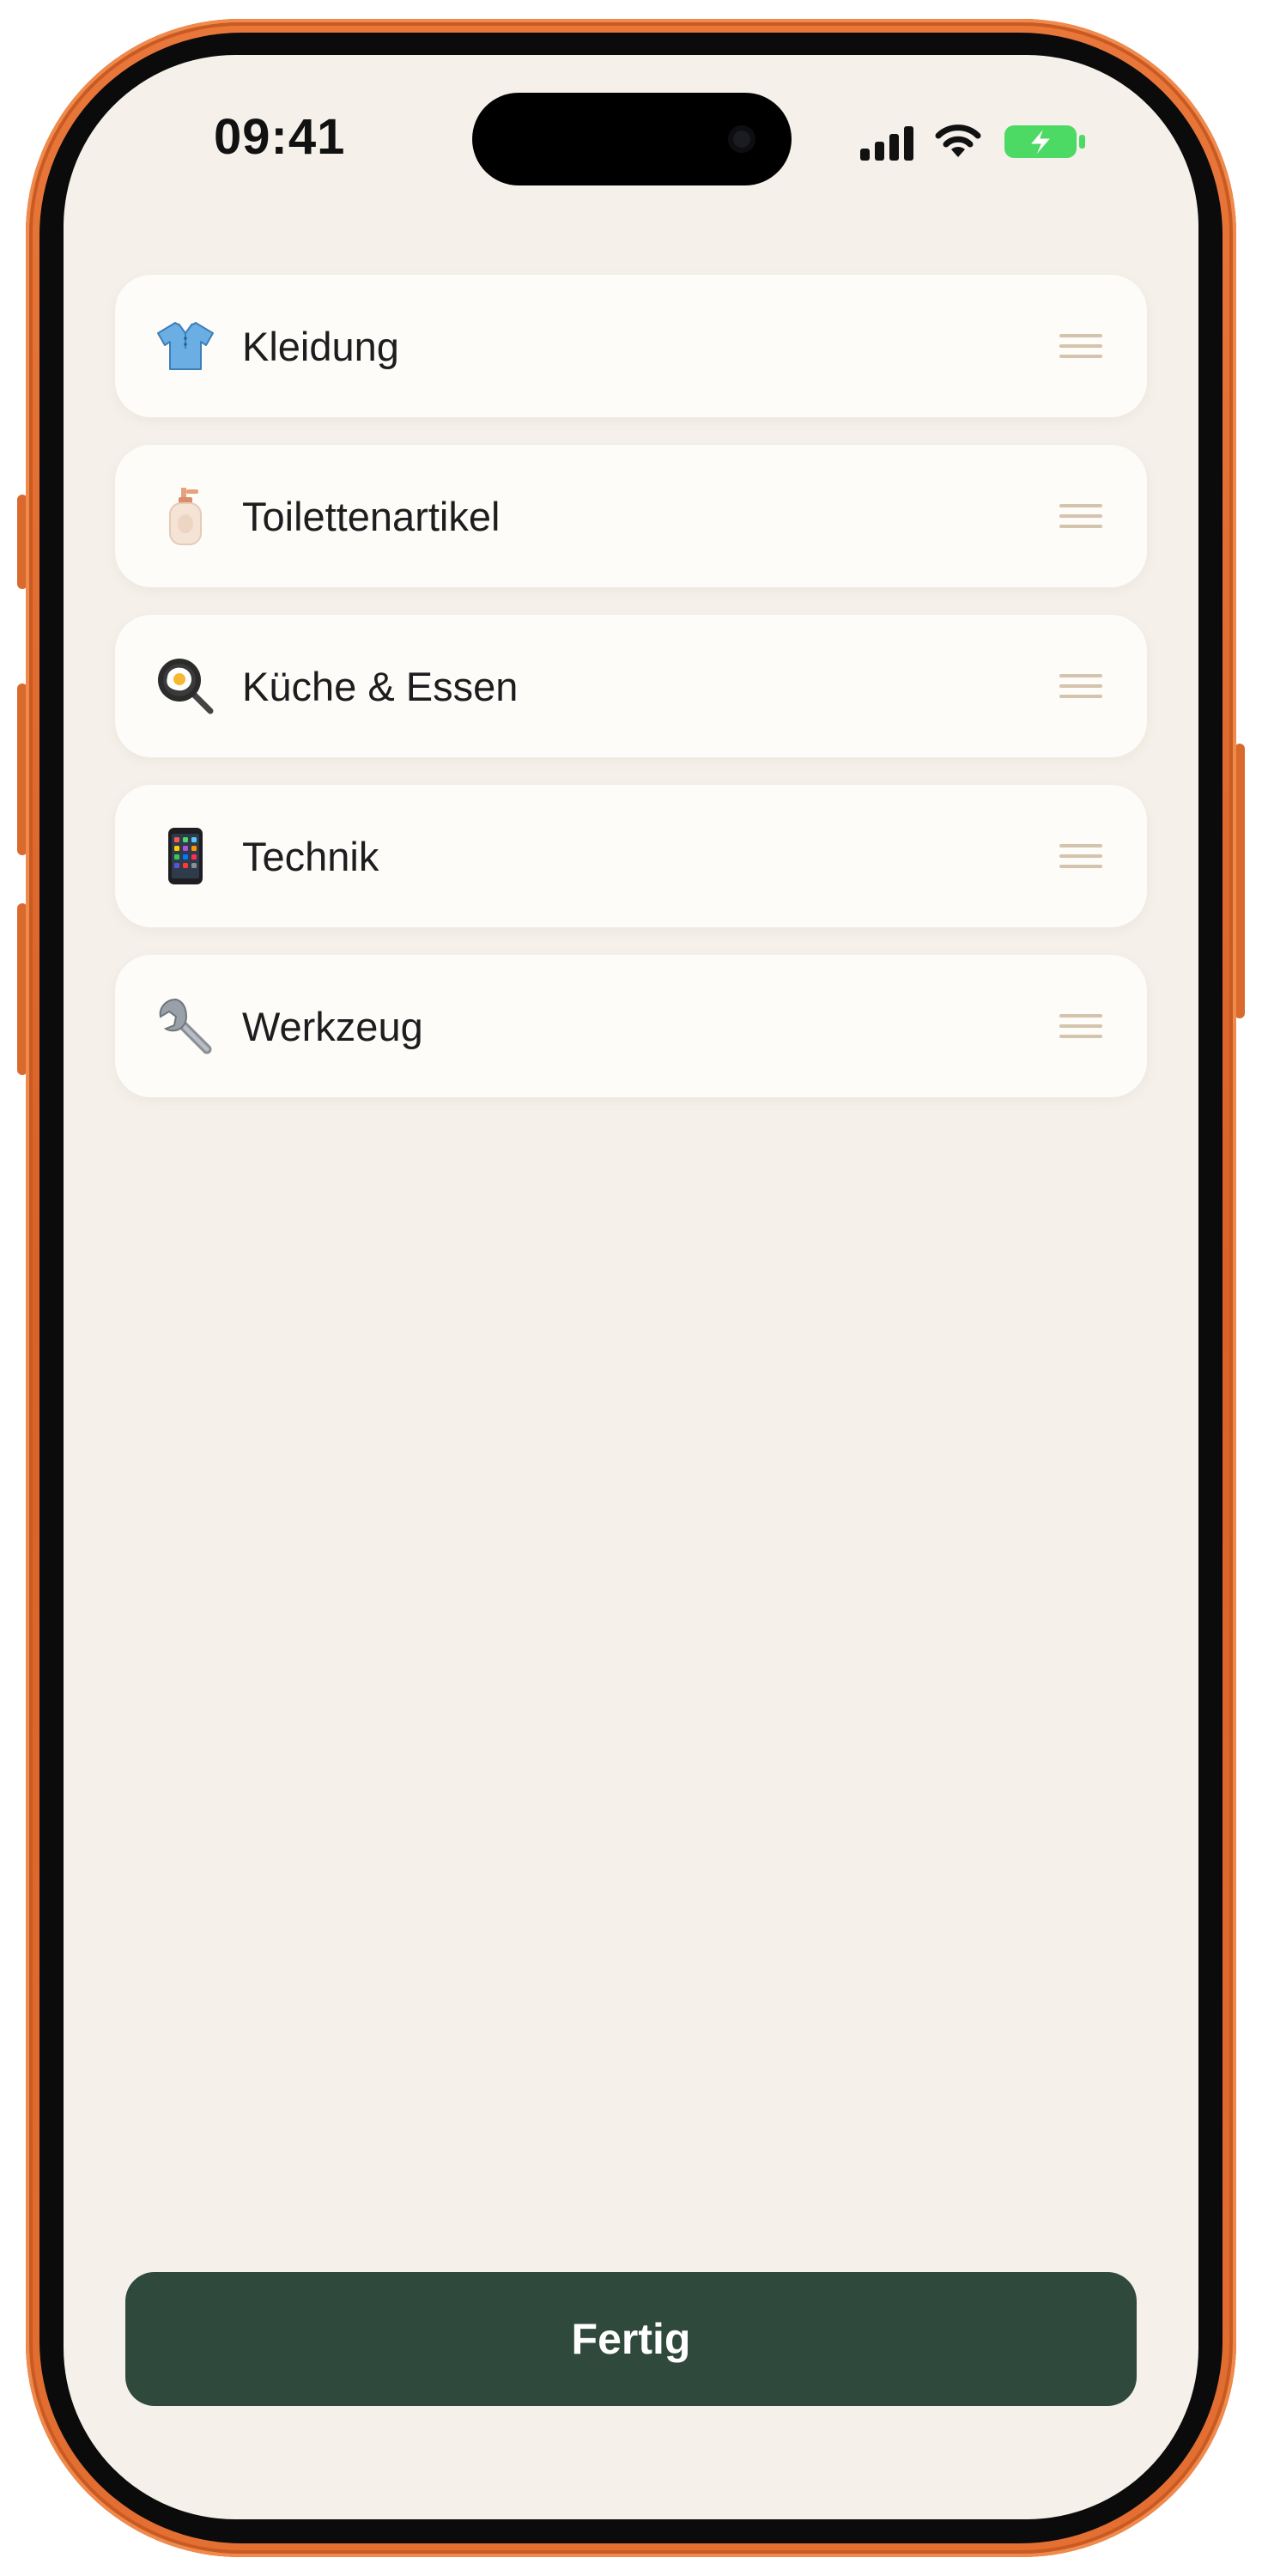 This screenshot has width=1262, height=2576. I want to click on wifi-icon, so click(958, 143).